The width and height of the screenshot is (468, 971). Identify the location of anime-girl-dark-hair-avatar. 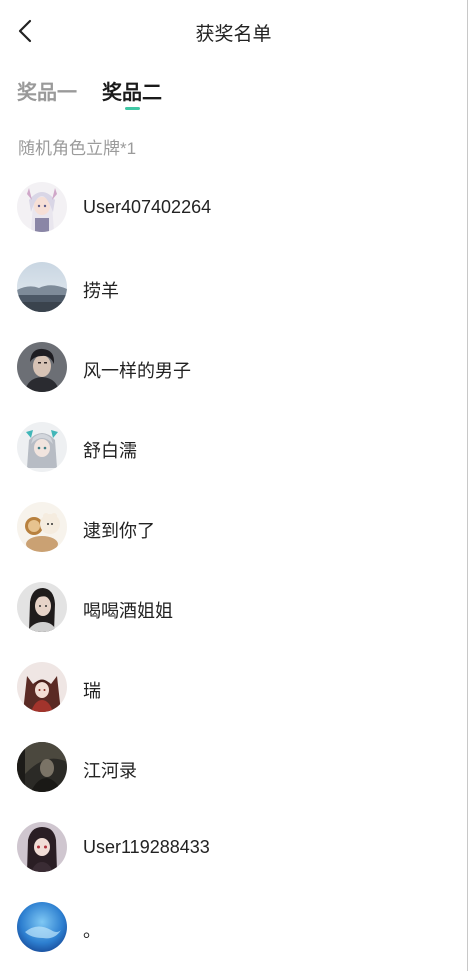
(42, 847).